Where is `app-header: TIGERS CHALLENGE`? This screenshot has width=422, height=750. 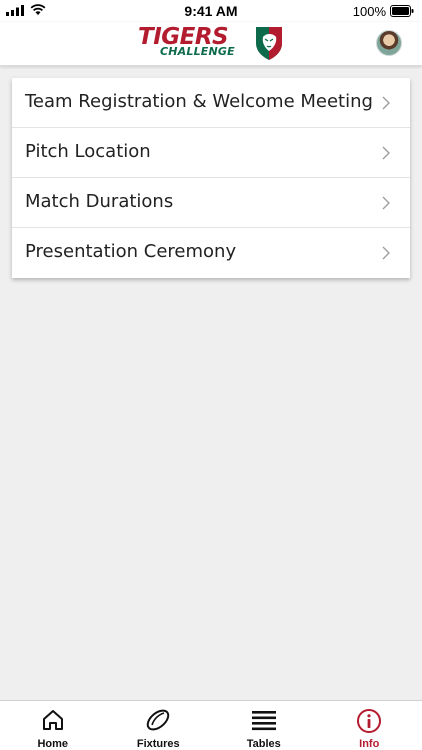 app-header: TIGERS CHALLENGE is located at coordinates (211, 44).